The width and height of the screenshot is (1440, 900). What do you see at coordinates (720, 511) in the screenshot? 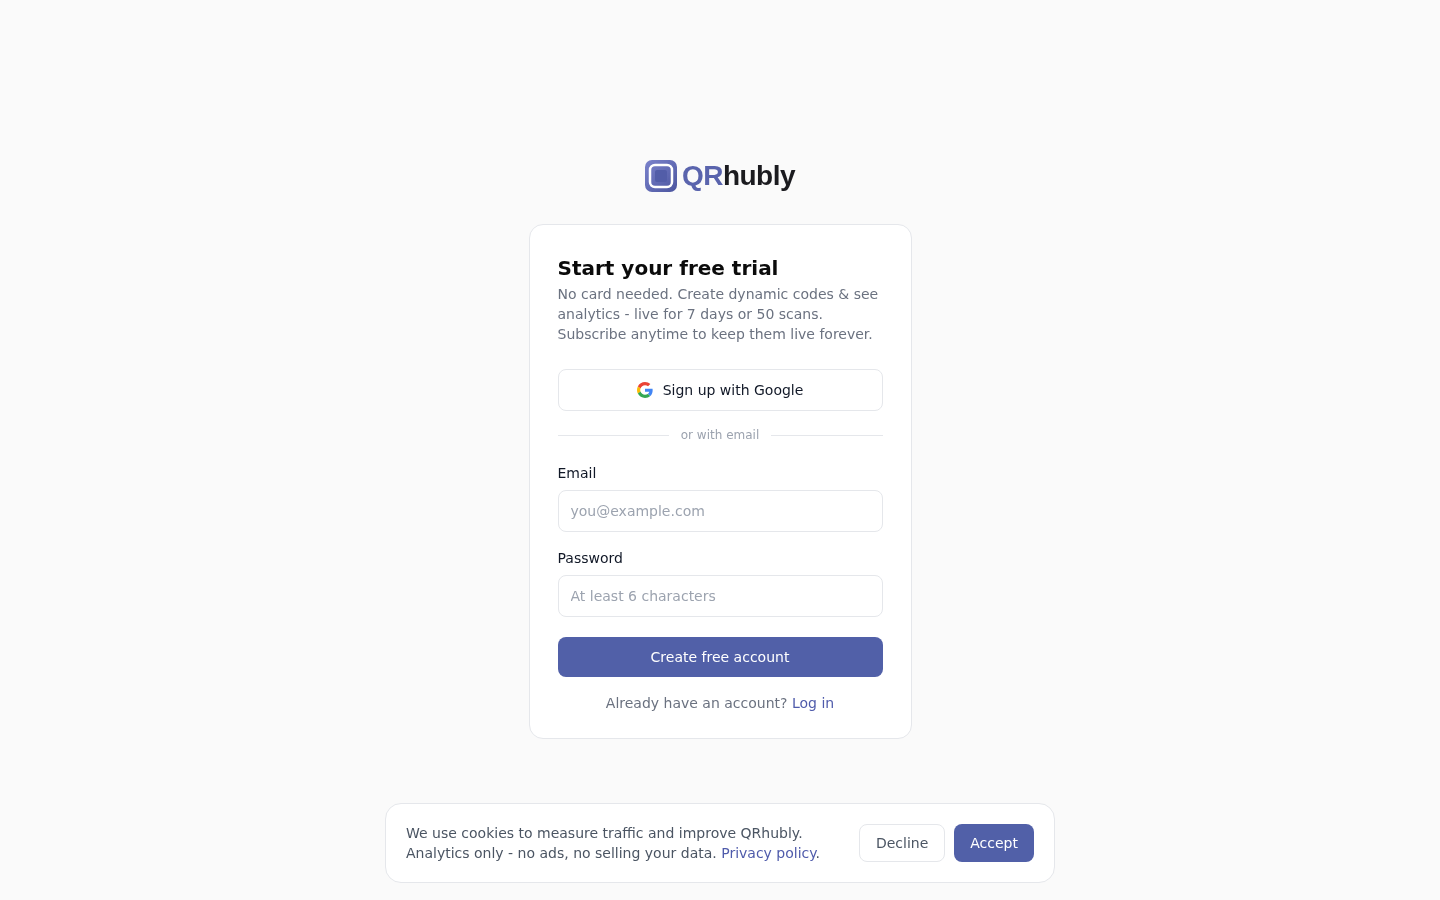
I see `input-field: you@example.com` at bounding box center [720, 511].